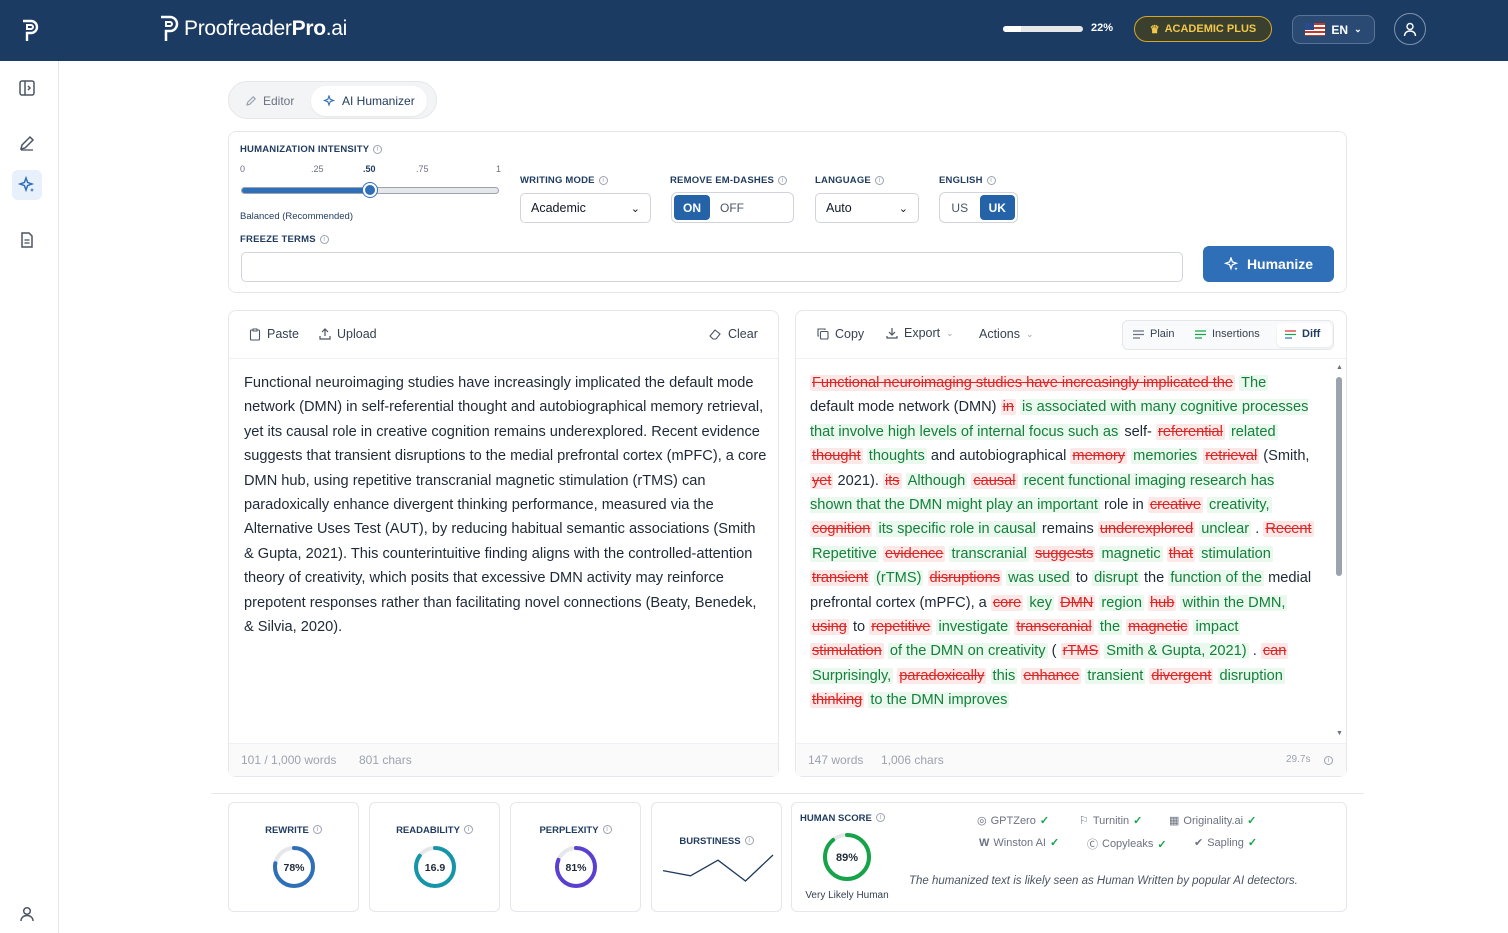 Image resolution: width=1508 pixels, height=933 pixels. What do you see at coordinates (901, 627) in the screenshot?
I see `deleted-text: repetitive` at bounding box center [901, 627].